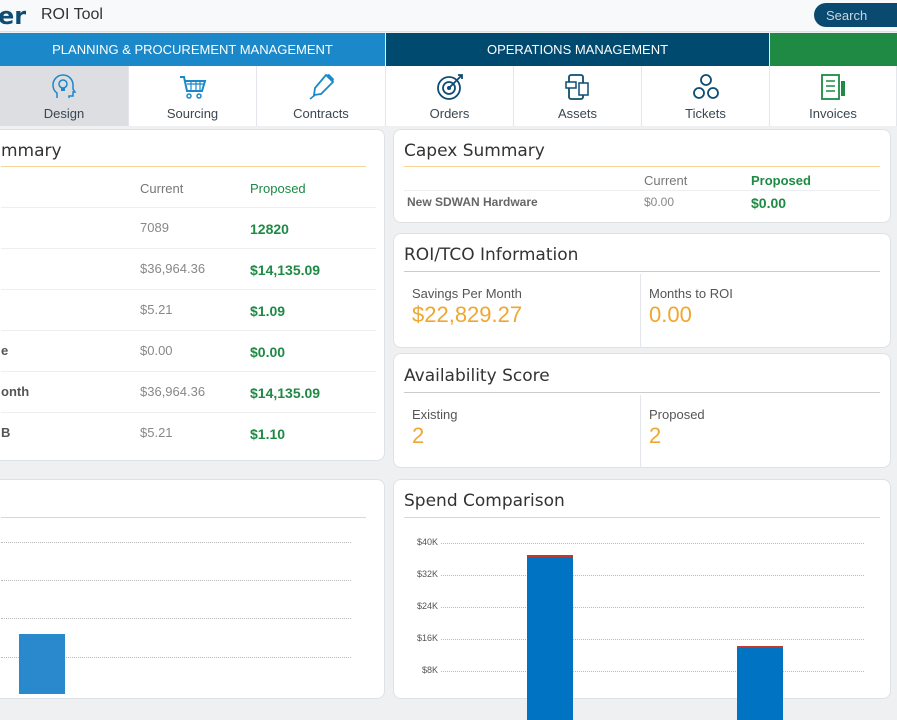 Image resolution: width=897 pixels, height=720 pixels. I want to click on proposed-value: 2, so click(655, 435).